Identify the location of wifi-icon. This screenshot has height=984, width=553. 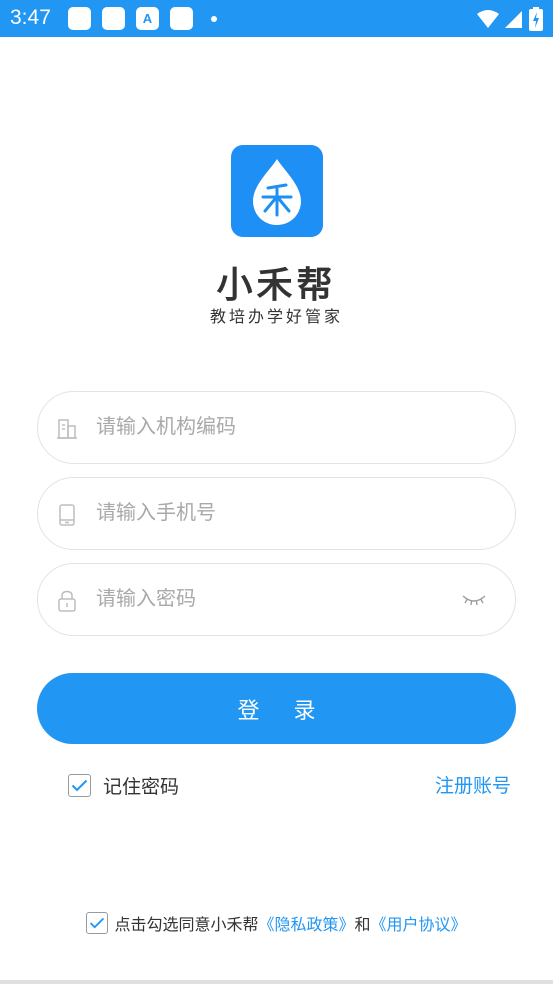
(488, 19).